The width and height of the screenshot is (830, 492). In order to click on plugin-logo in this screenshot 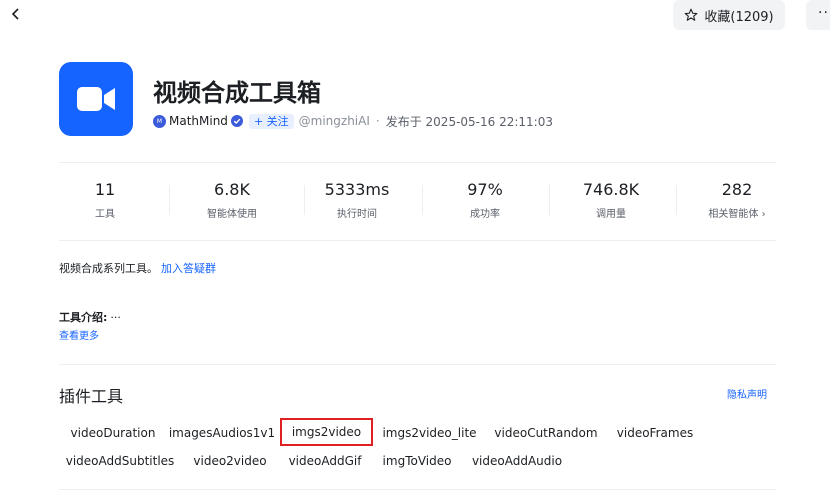, I will do `click(96, 99)`.